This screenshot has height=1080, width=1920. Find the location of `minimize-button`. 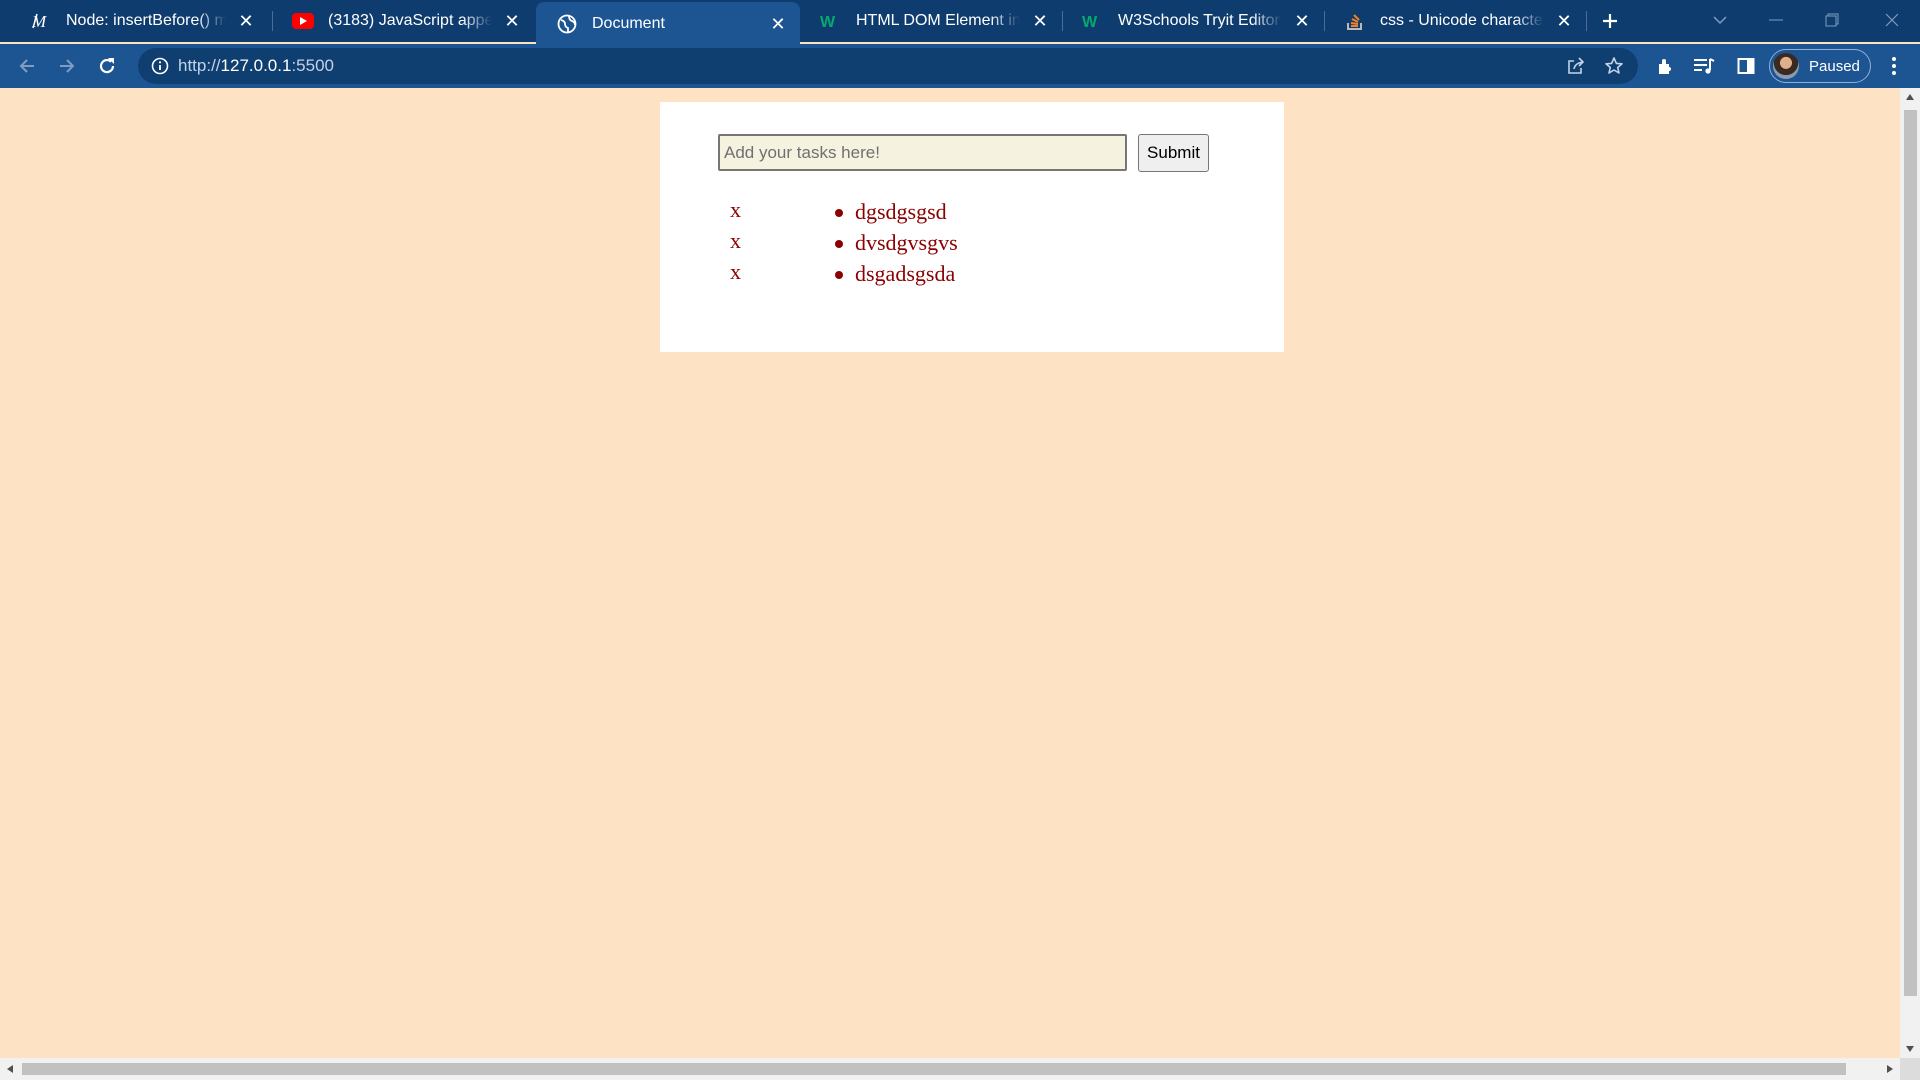

minimize-button is located at coordinates (1776, 20).